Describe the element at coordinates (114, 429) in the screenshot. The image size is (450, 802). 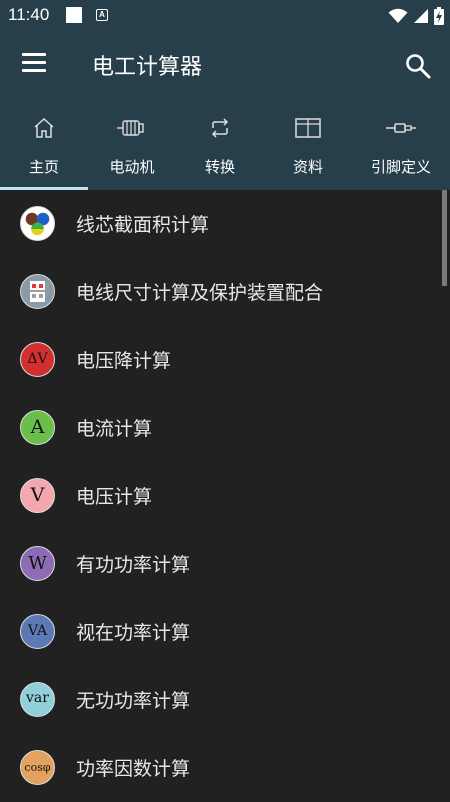
I see `list-item-label: 电流计算` at that location.